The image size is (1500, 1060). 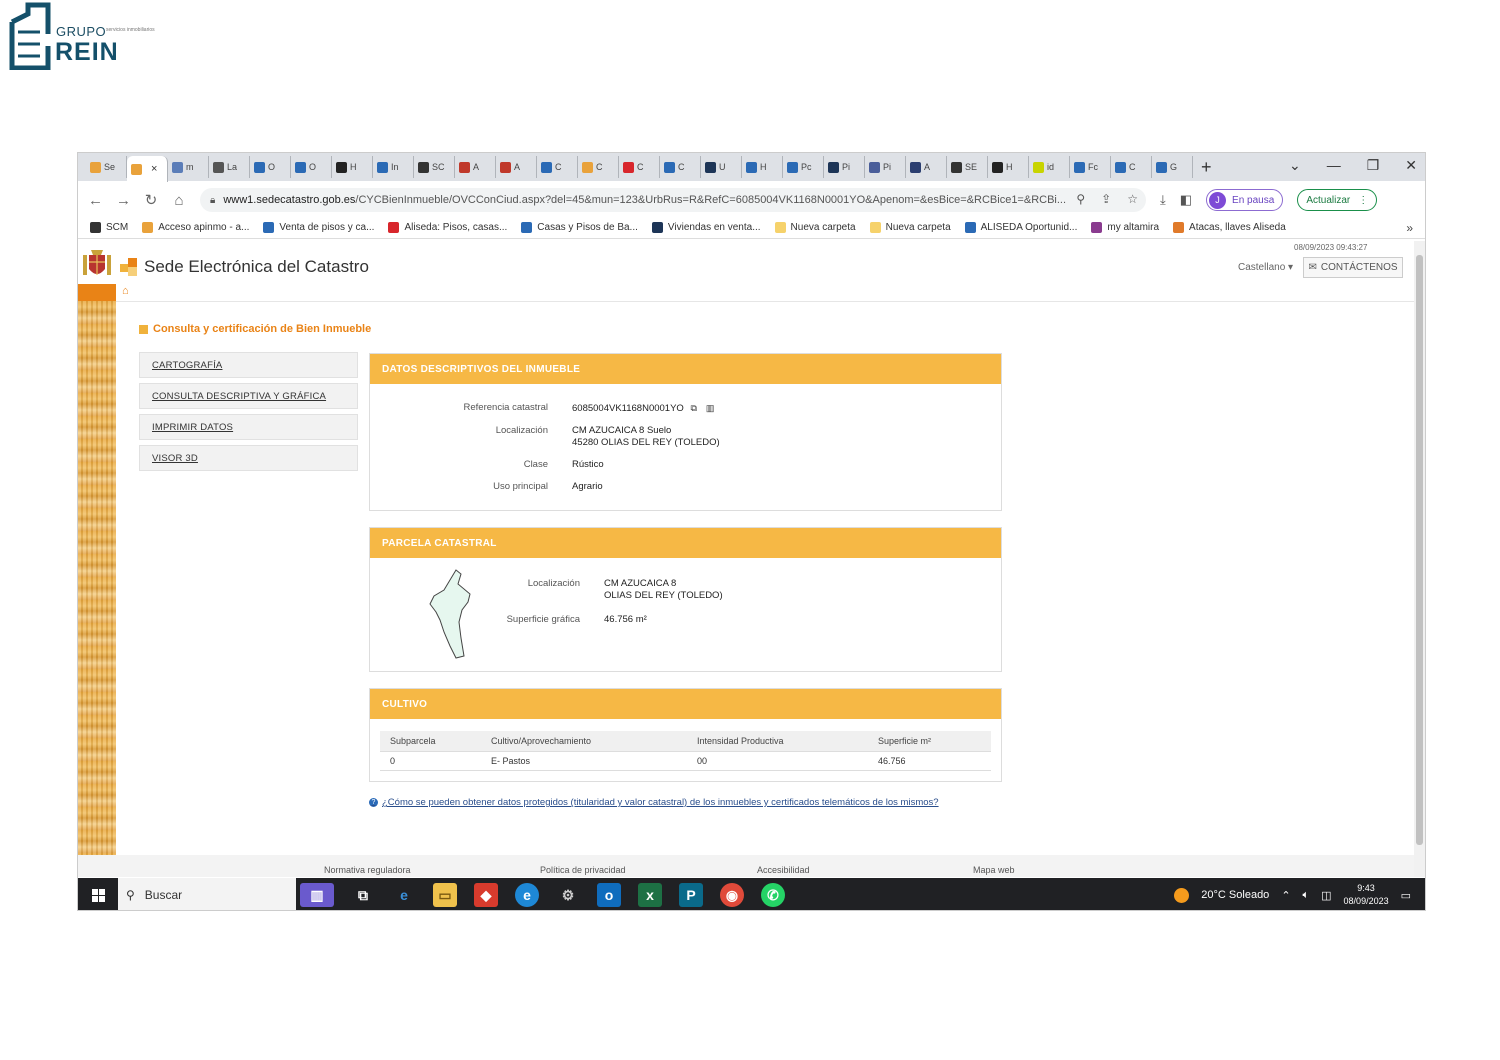 I want to click on browser-tab: ×, so click(x=147, y=169).